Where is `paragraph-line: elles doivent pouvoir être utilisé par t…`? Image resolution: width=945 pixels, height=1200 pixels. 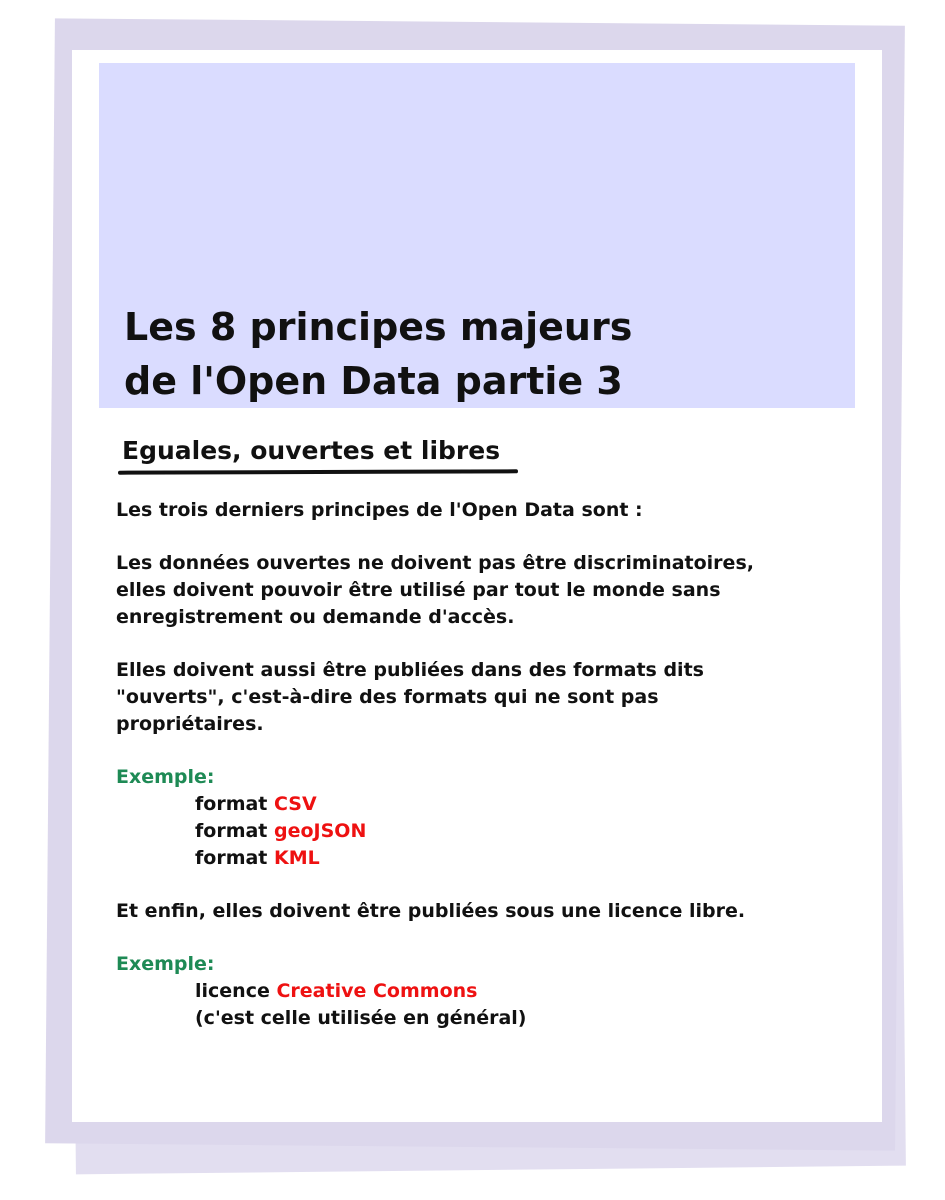
paragraph-line: elles doivent pouvoir être utilisé par t… is located at coordinates (418, 590).